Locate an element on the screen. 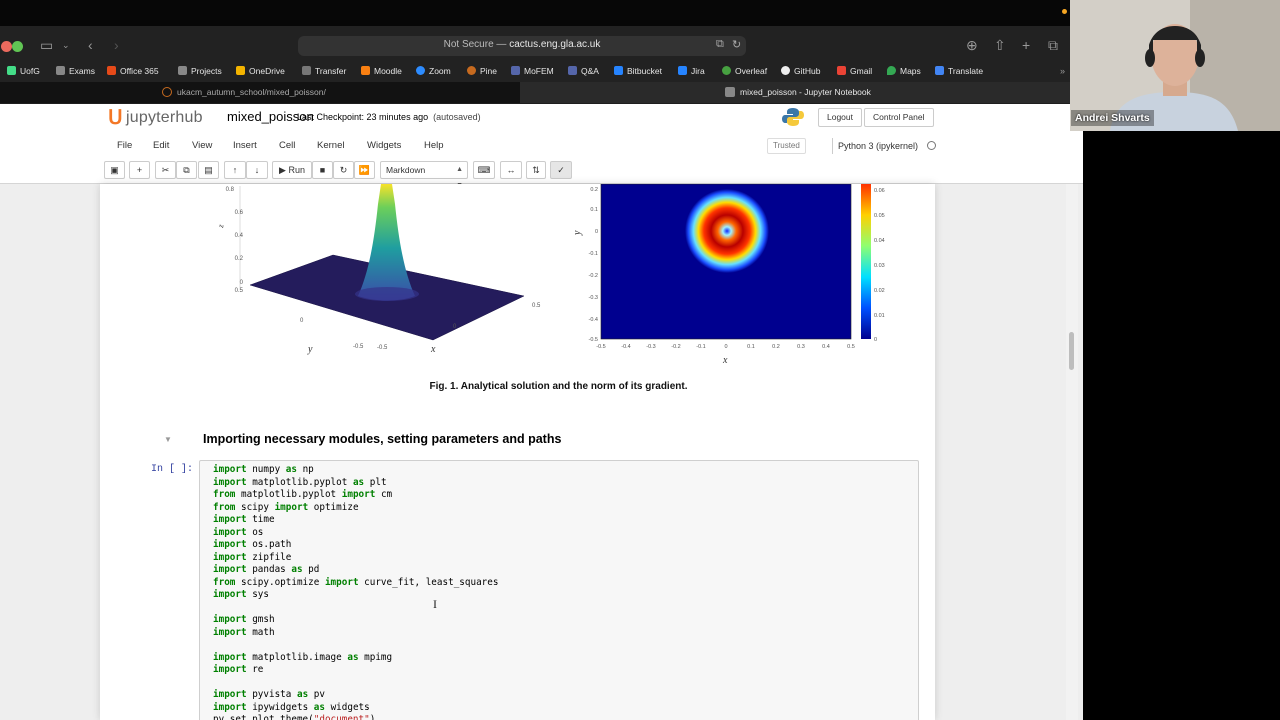 The height and width of the screenshot is (720, 1280). tab-overview-icon: ⧉ is located at coordinates (1053, 45).